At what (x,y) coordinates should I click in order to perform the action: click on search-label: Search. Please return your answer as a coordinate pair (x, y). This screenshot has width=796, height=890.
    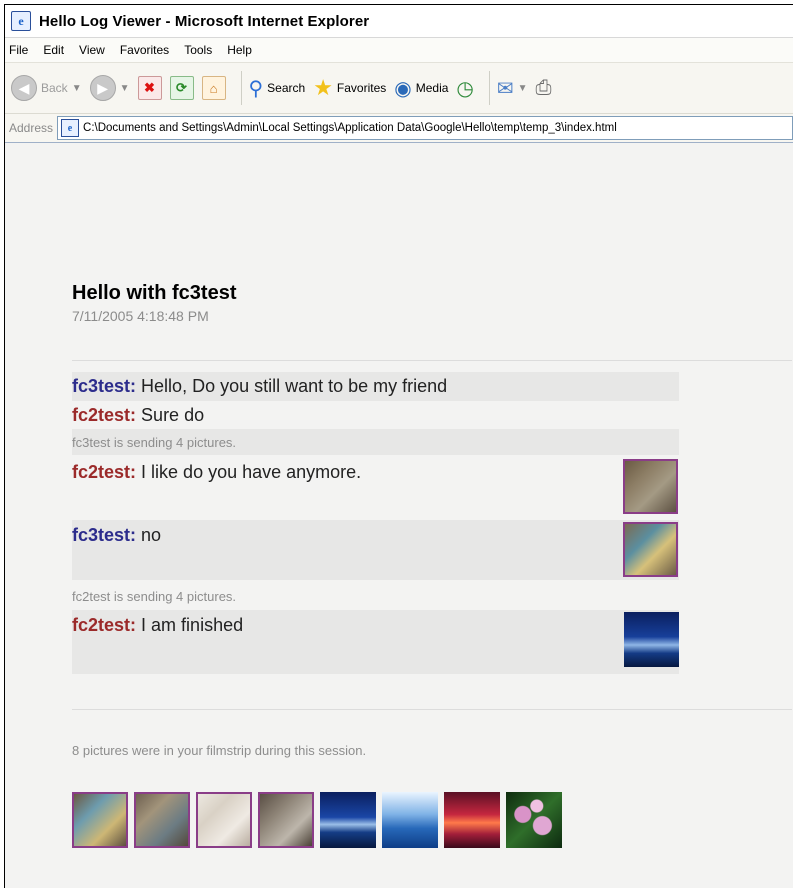
    Looking at the image, I should click on (286, 88).